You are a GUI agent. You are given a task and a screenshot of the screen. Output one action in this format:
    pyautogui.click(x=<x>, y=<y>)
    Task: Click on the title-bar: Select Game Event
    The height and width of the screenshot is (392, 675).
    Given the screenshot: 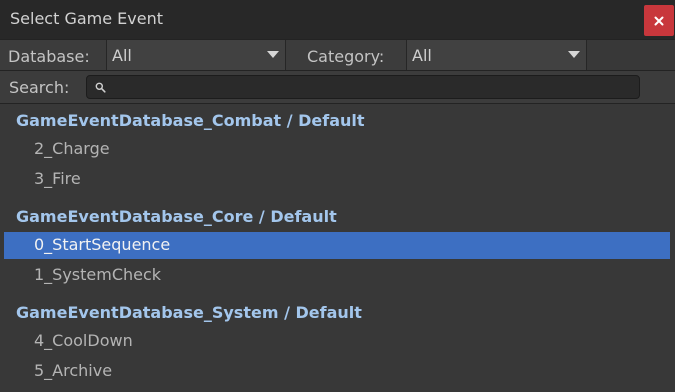 What is the action you would take?
    pyautogui.click(x=337, y=19)
    